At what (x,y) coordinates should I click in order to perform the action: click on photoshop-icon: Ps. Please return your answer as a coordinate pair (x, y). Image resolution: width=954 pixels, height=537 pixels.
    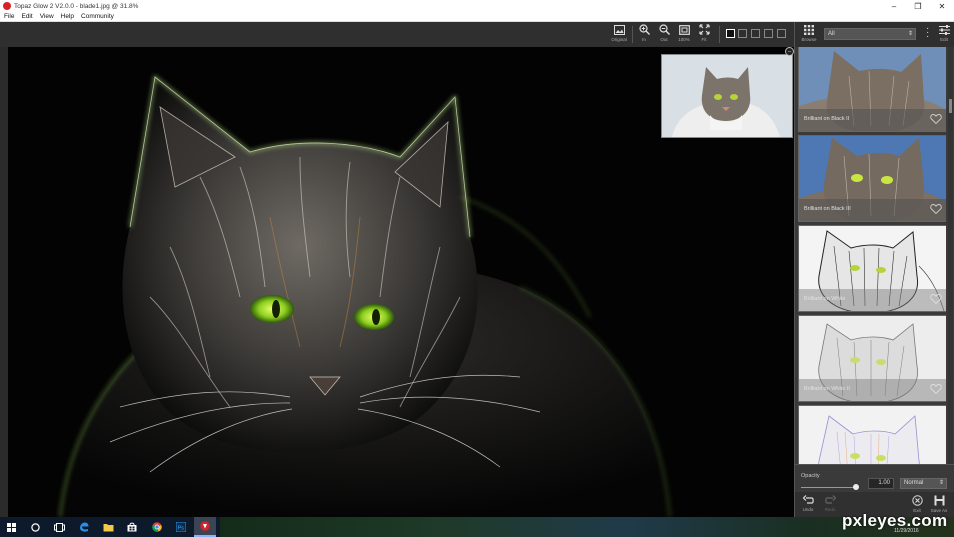
    Looking at the image, I should click on (181, 527).